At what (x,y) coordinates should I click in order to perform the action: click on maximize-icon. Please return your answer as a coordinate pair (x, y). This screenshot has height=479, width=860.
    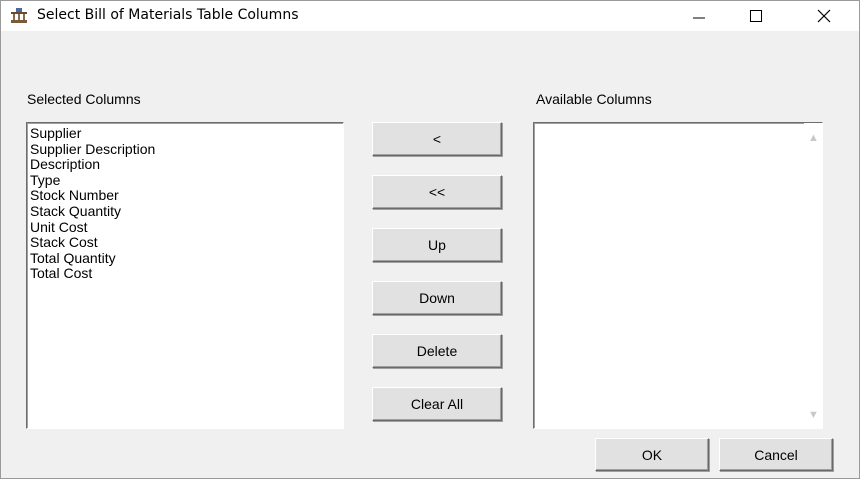
    Looking at the image, I should click on (756, 16).